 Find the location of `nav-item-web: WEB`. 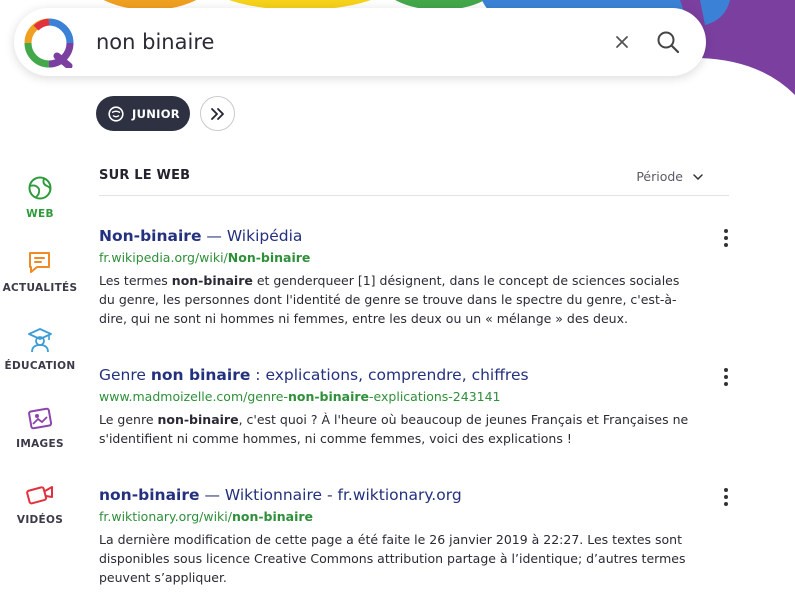

nav-item-web: WEB is located at coordinates (40, 197).